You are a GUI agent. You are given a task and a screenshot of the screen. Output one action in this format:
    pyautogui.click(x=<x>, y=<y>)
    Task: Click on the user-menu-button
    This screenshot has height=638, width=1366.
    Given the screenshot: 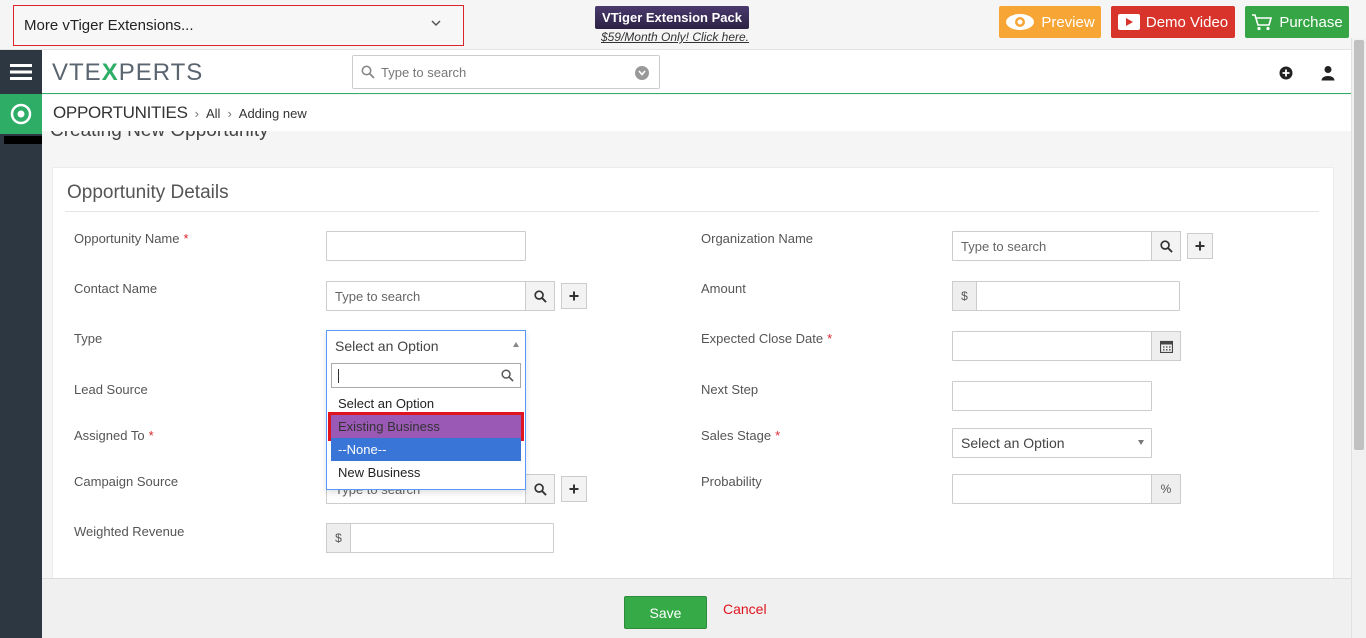 What is the action you would take?
    pyautogui.click(x=1328, y=74)
    